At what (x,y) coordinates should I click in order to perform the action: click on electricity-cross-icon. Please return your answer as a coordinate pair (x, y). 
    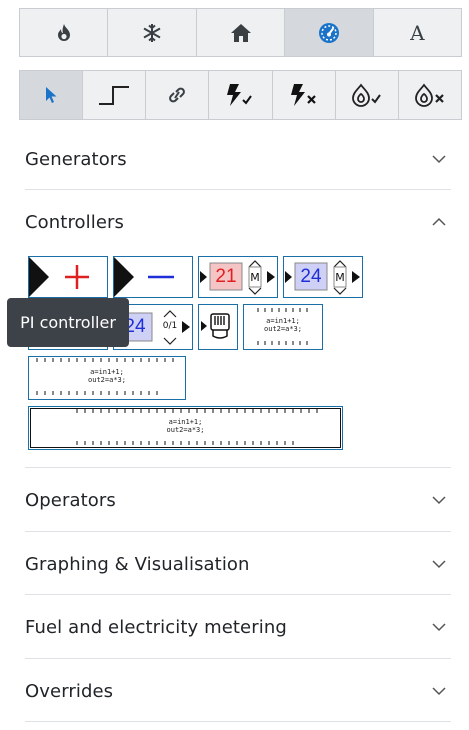
    Looking at the image, I should click on (303, 95).